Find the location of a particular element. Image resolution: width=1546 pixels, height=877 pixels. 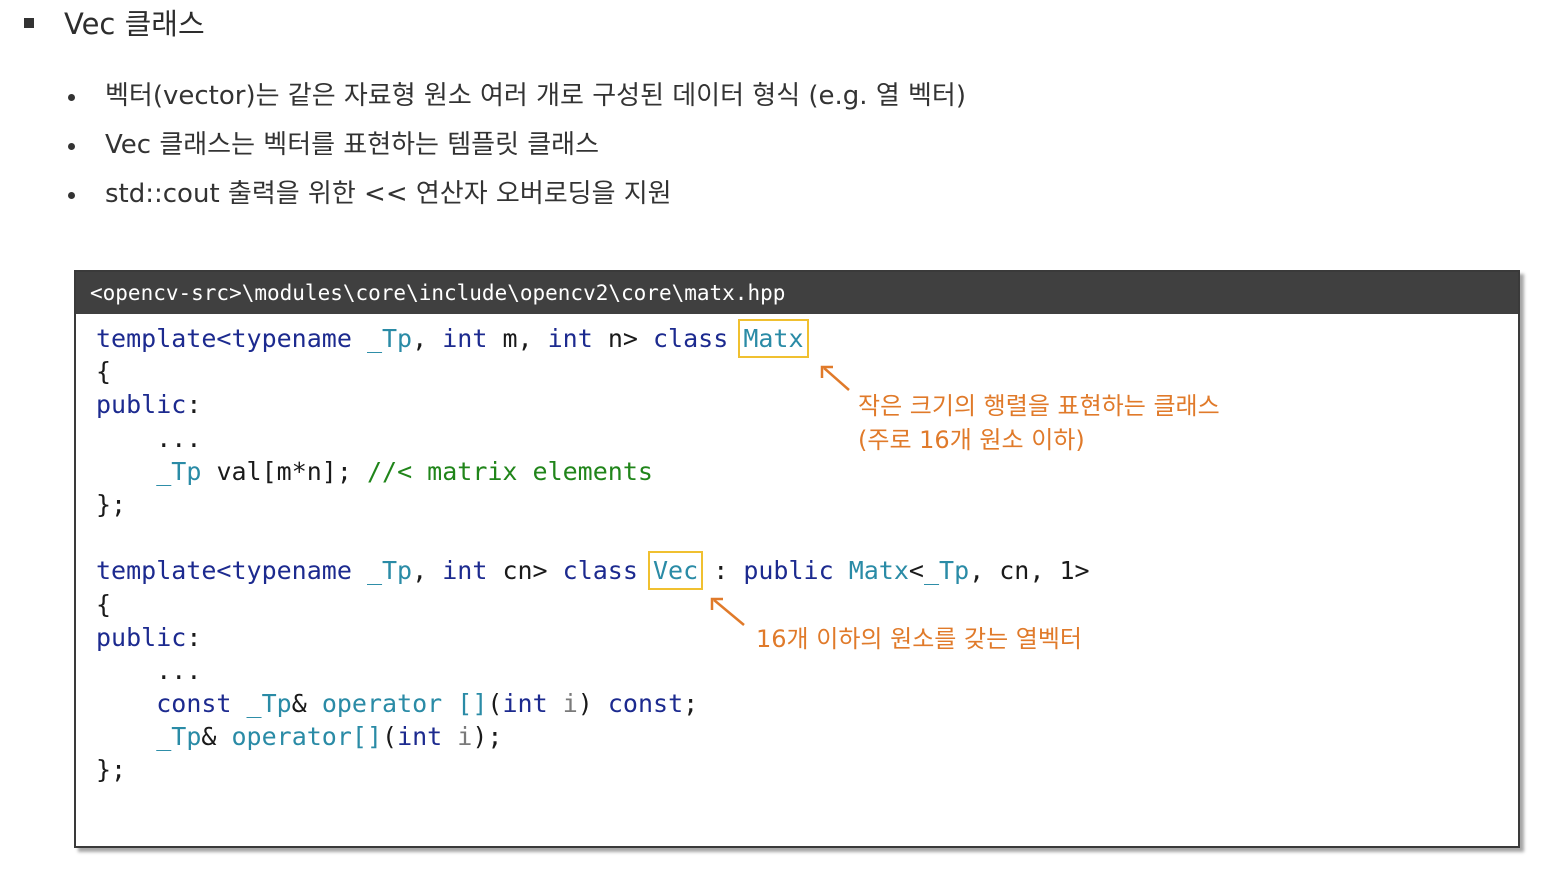

annotation-arrows is located at coordinates (780, 495).